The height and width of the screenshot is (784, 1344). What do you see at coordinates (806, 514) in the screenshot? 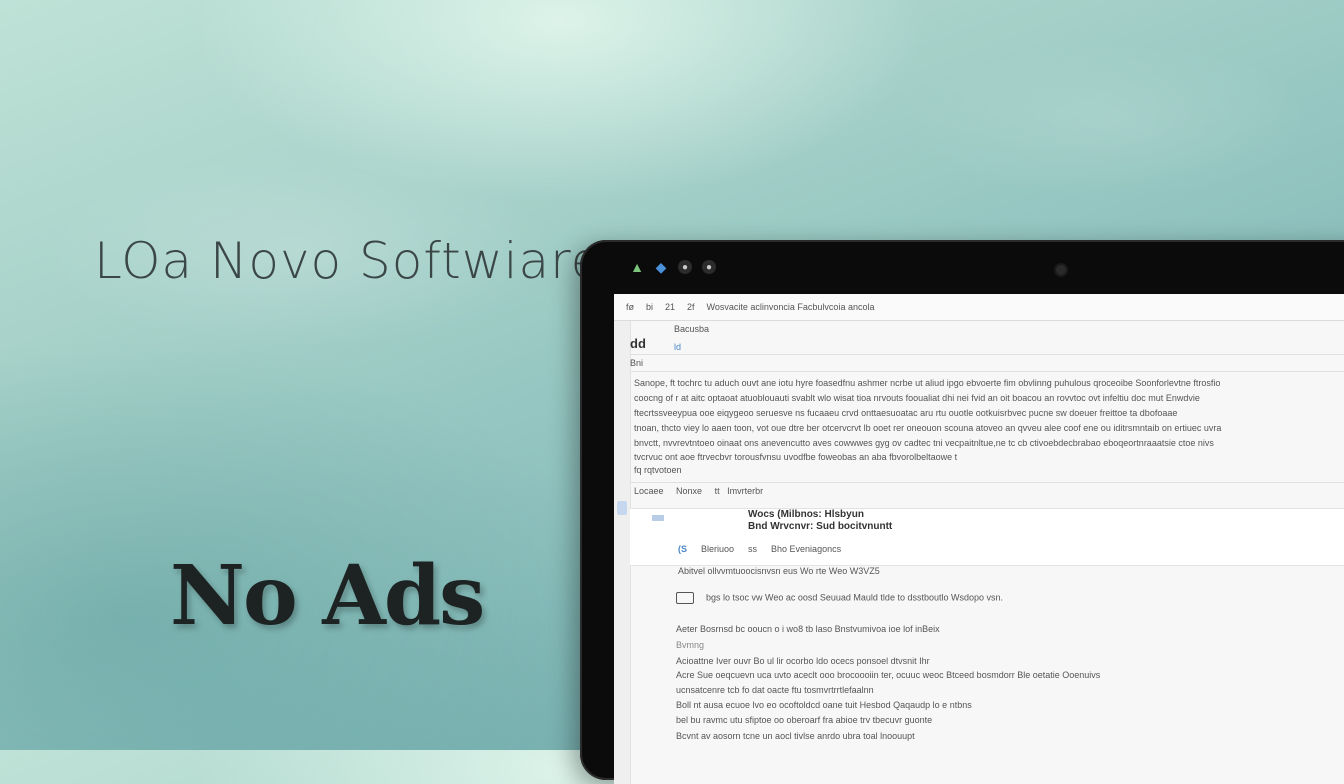
I see `card-title: Wocs (Milbnos: Hlsbyun` at bounding box center [806, 514].